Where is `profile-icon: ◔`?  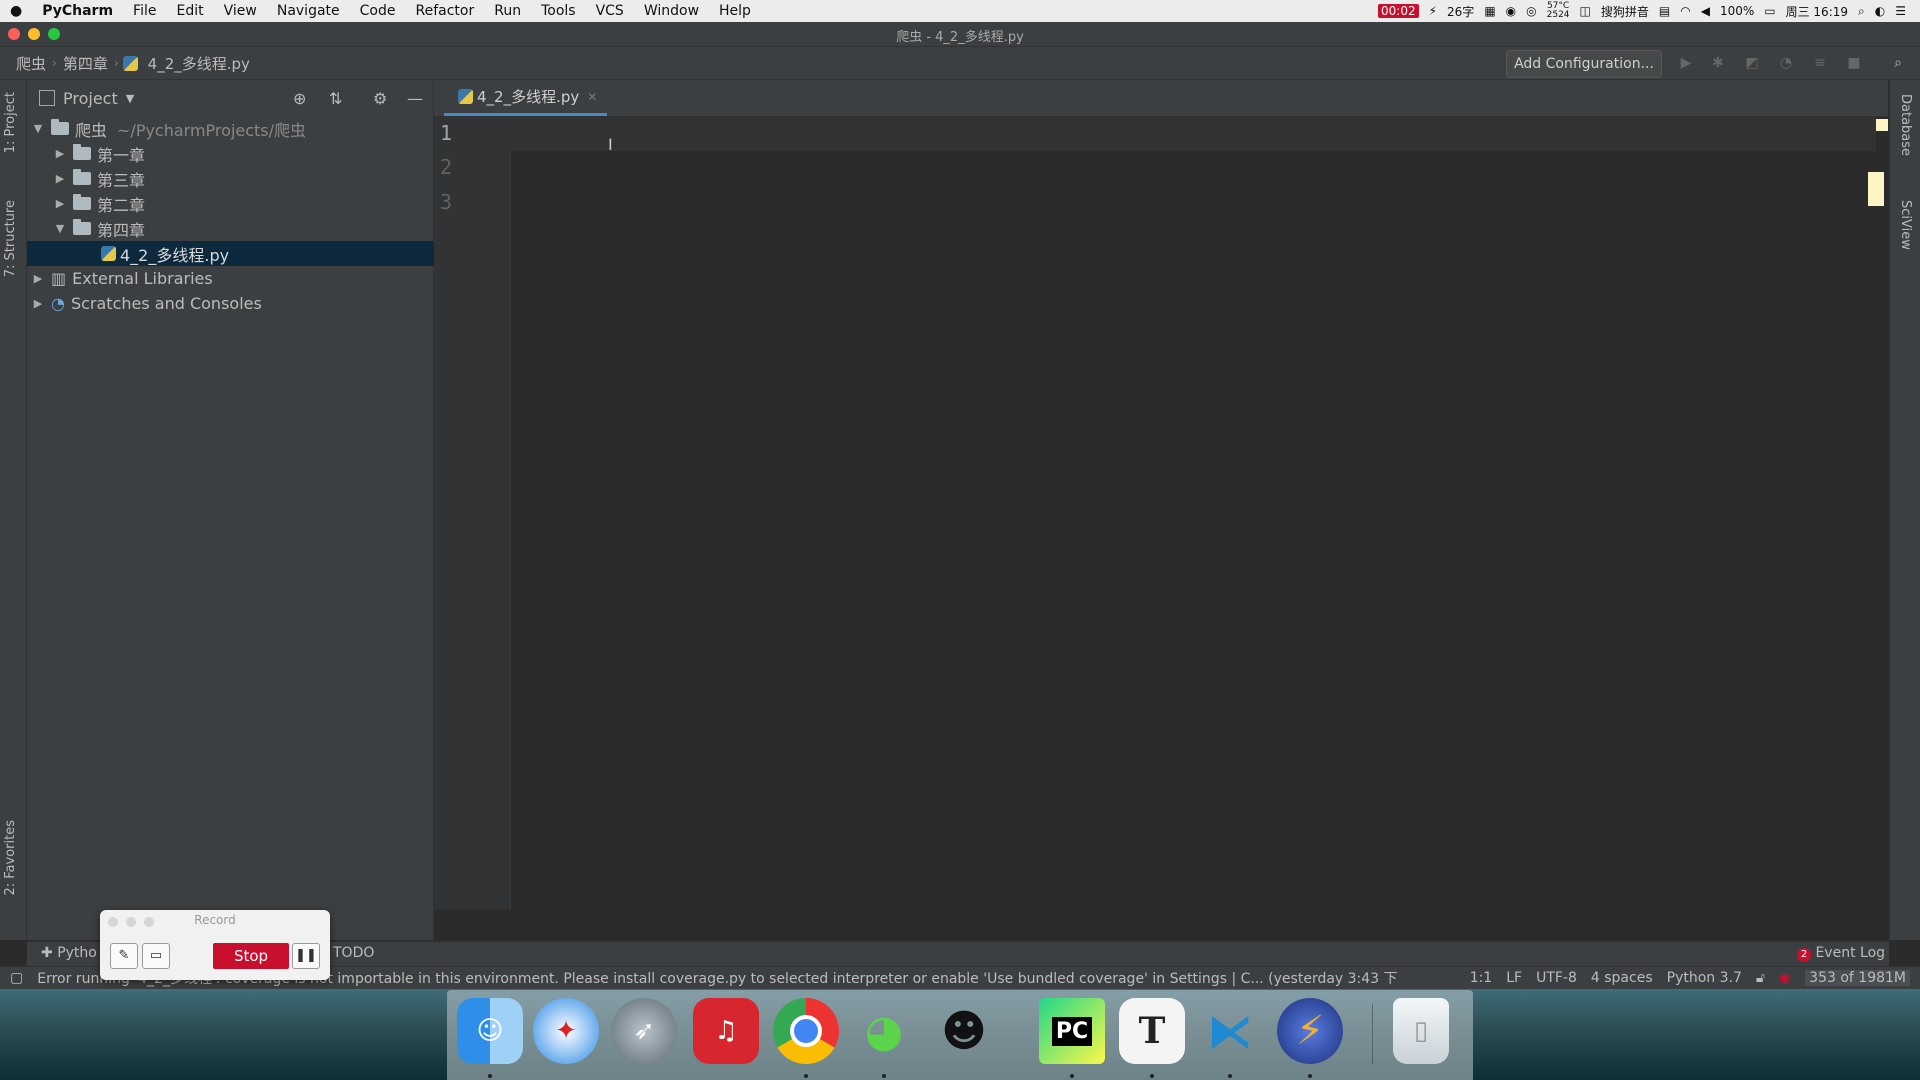 profile-icon: ◔ is located at coordinates (1786, 63).